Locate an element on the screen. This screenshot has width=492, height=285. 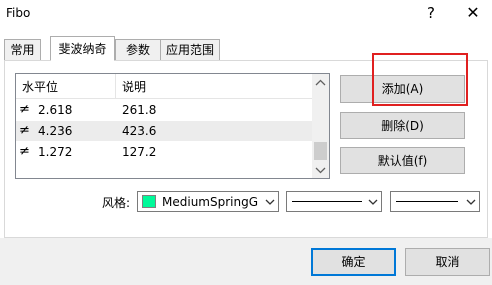
ok-button-label: 确定 is located at coordinates (353, 262).